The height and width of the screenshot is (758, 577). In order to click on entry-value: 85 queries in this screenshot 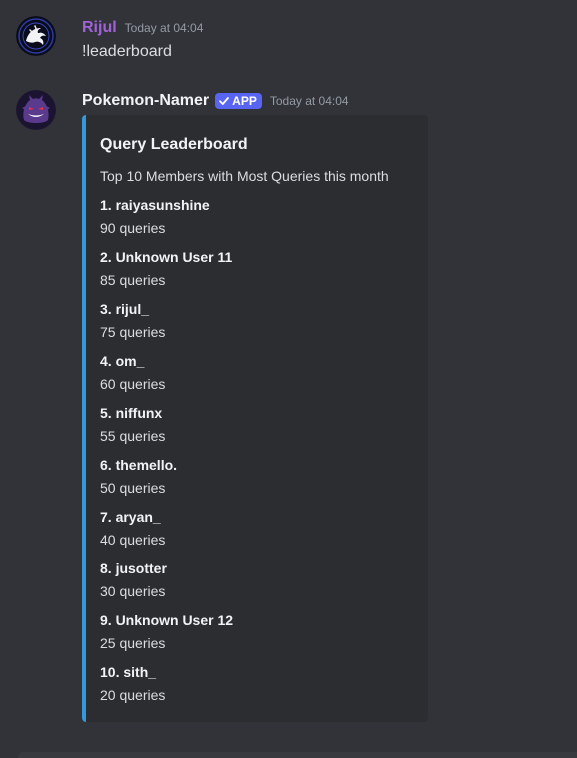, I will do `click(133, 280)`.